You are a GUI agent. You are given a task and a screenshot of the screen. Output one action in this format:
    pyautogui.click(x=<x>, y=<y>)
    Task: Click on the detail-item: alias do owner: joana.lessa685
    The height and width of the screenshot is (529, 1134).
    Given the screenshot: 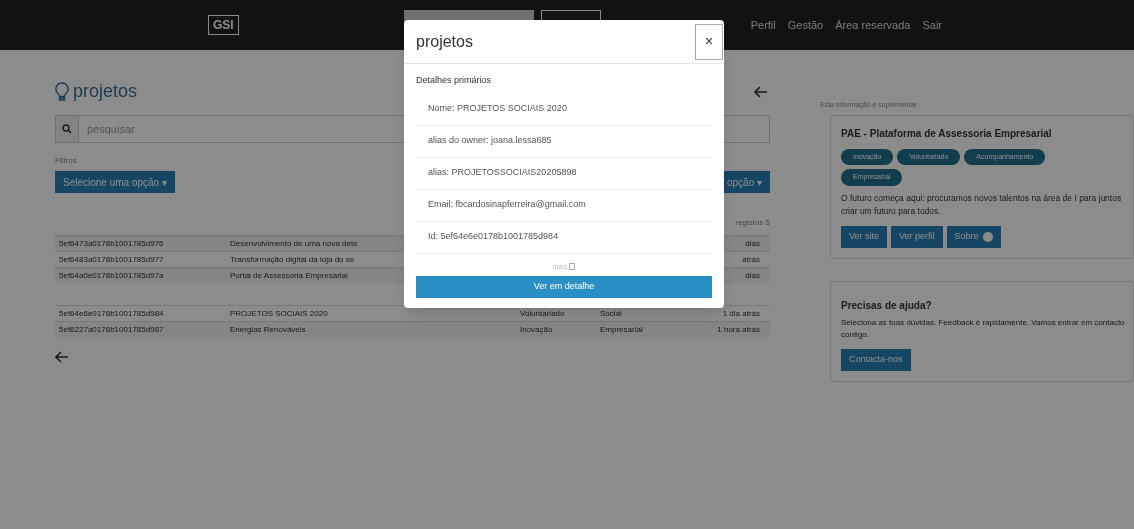 What is the action you would take?
    pyautogui.click(x=564, y=141)
    